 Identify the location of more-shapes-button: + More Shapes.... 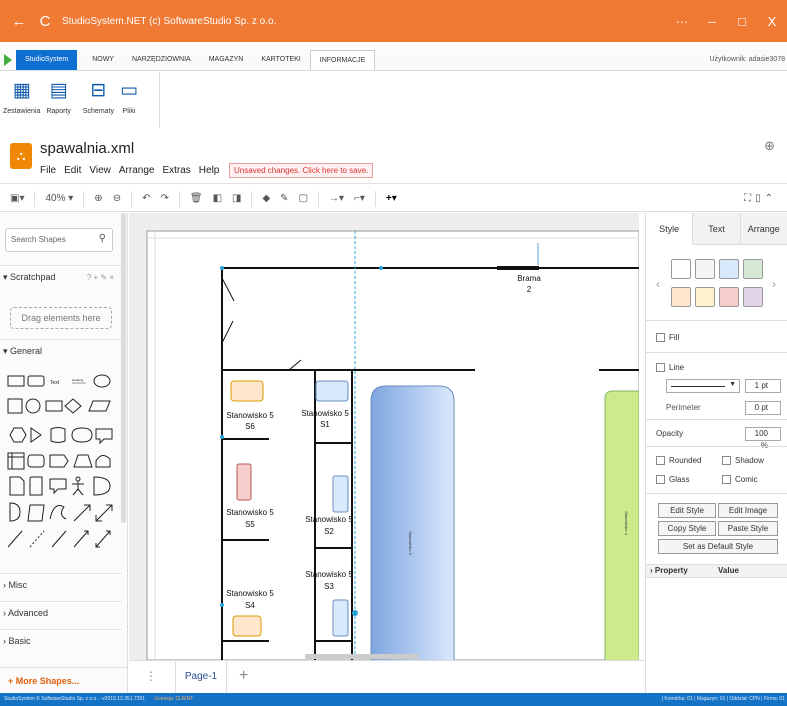
(63, 680).